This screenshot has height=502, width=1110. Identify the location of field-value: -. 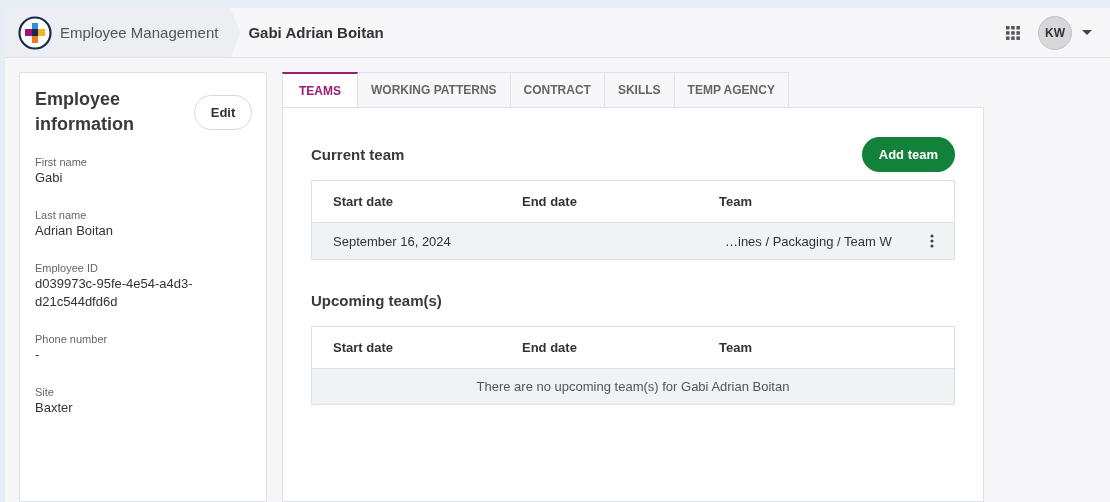
(38, 355).